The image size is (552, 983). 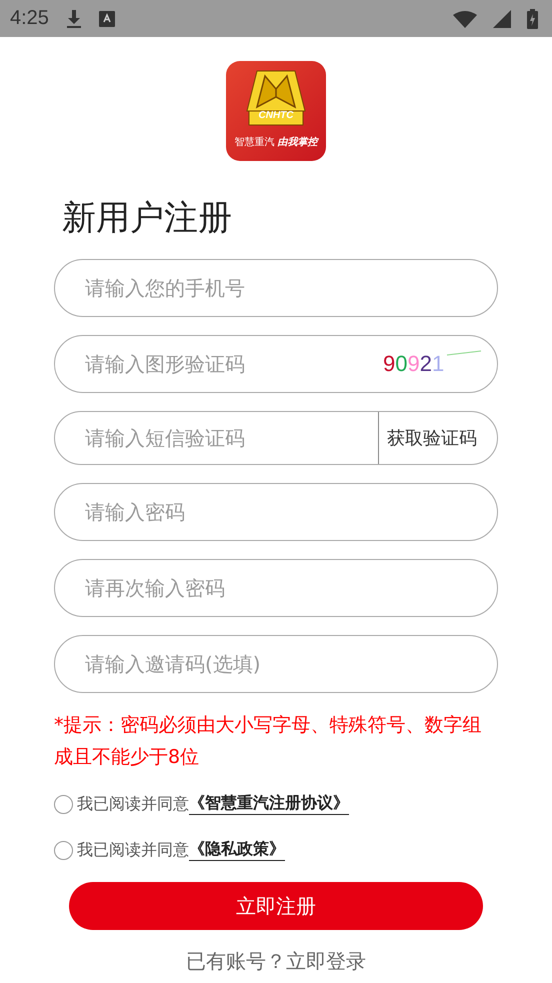 What do you see at coordinates (276, 512) in the screenshot?
I see `input-field: 请输入密码` at bounding box center [276, 512].